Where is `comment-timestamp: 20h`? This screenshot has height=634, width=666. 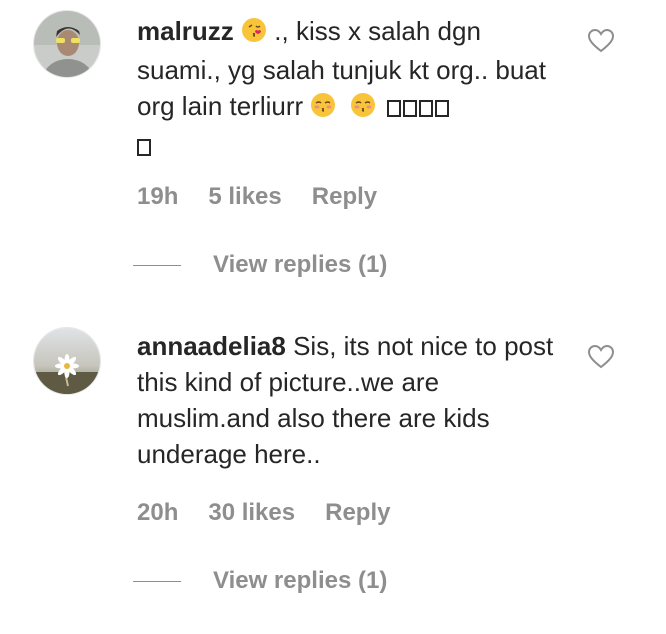
comment-timestamp: 20h is located at coordinates (157, 512).